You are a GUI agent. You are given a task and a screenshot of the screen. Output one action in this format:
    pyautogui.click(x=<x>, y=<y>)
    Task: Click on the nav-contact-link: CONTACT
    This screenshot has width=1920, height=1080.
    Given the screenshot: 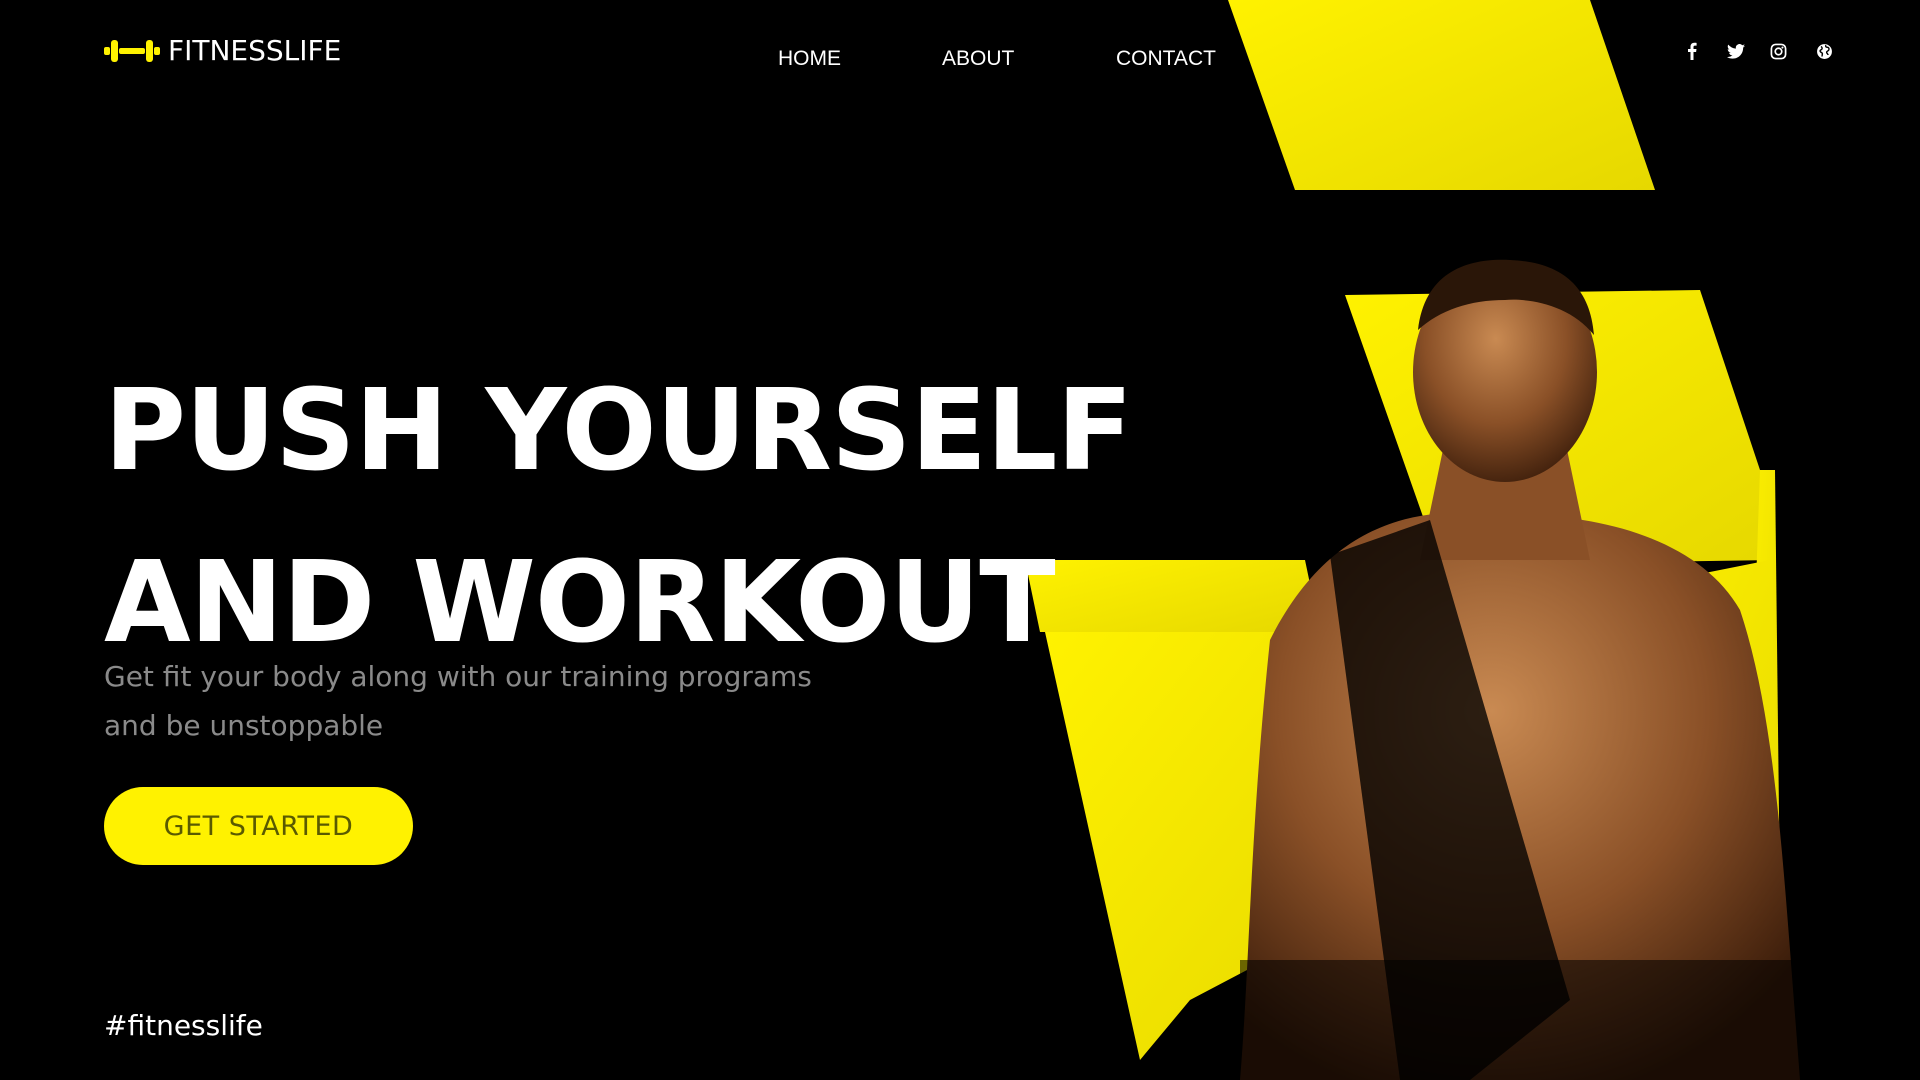 What is the action you would take?
    pyautogui.click(x=1166, y=59)
    